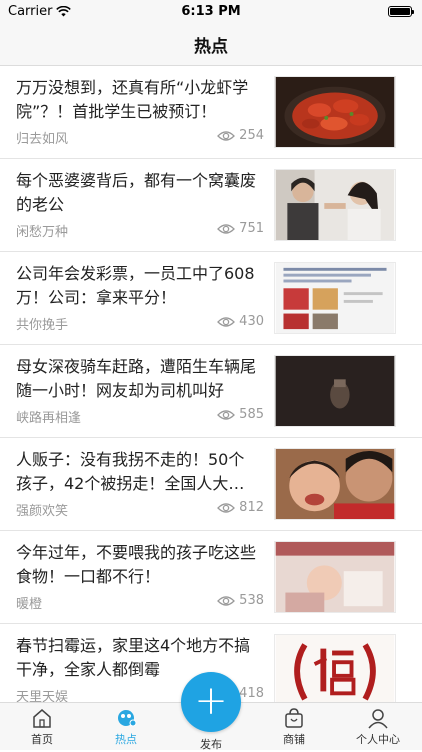 This screenshot has height=752, width=422. Describe the element at coordinates (251, 414) in the screenshot. I see `view-count-value: 585` at that location.